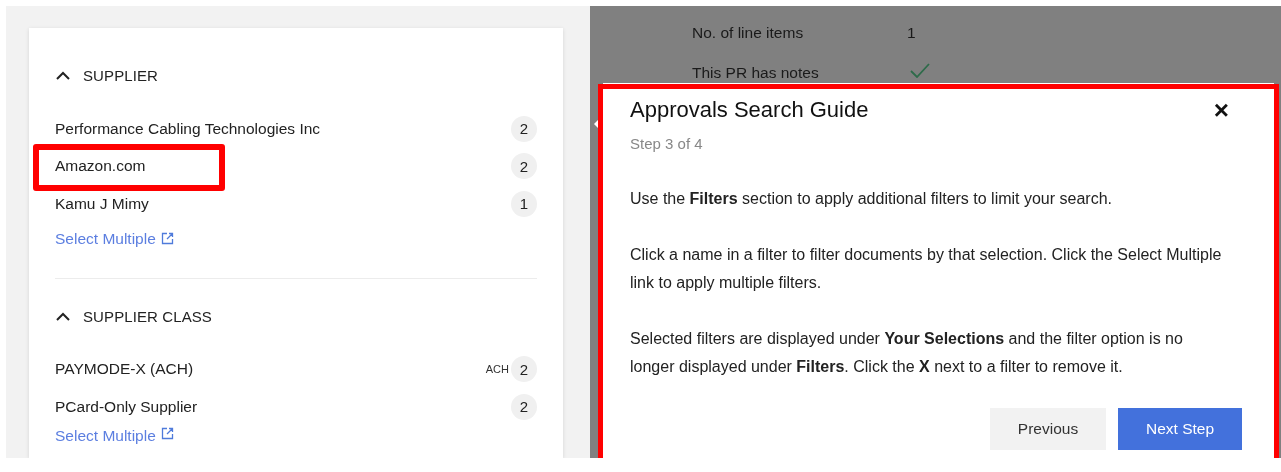  I want to click on tooltip-text: ACH, so click(497, 369).